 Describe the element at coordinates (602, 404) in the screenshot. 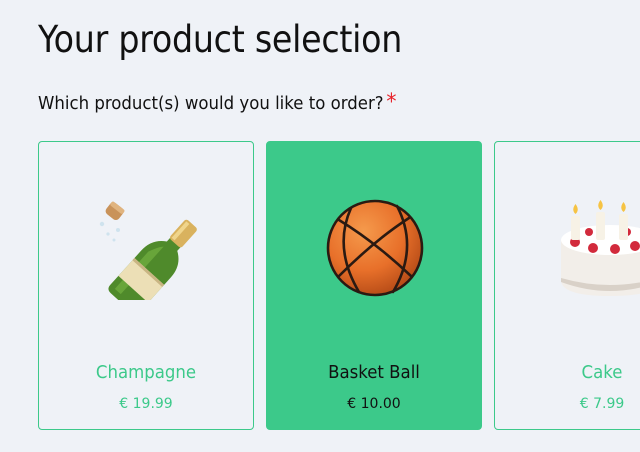

I see `product-price: € 7.99` at that location.